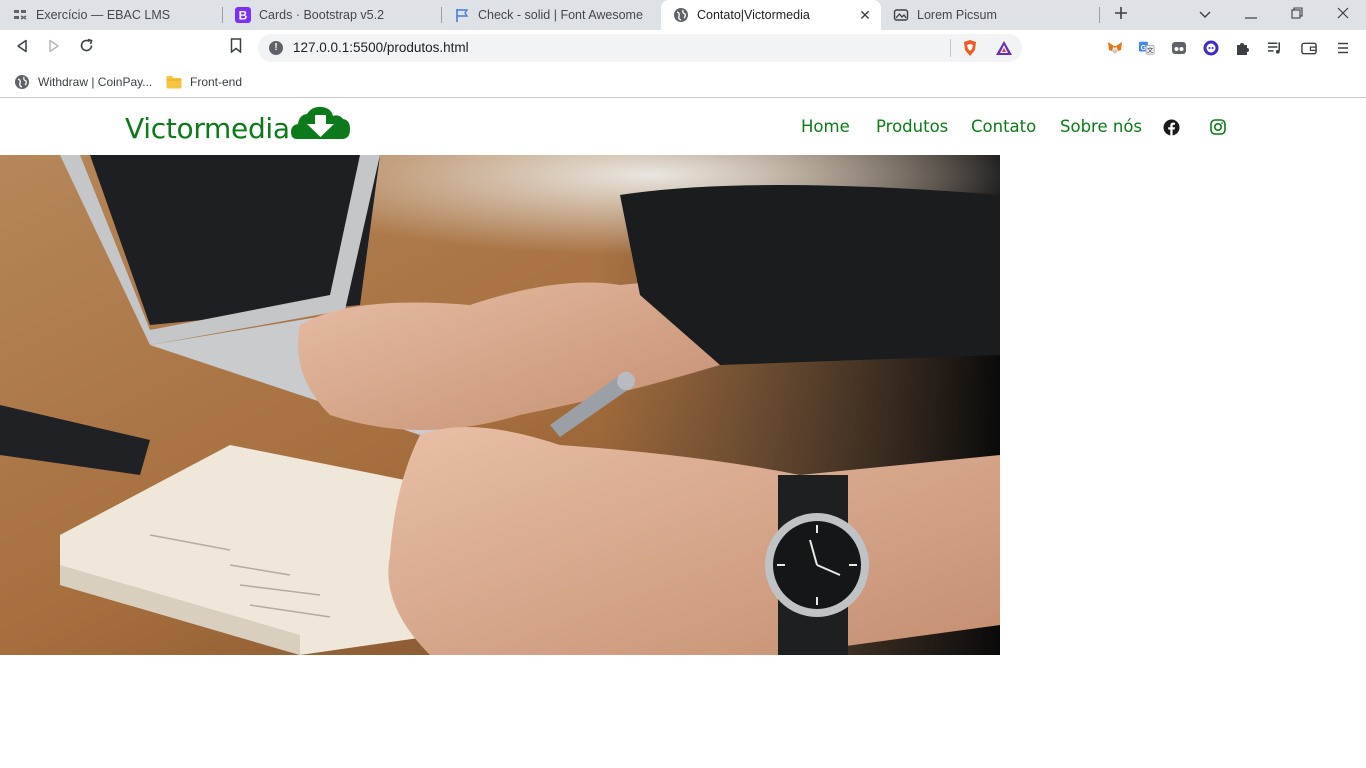 The height and width of the screenshot is (768, 1366). Describe the element at coordinates (1243, 48) in the screenshot. I see `puzzle-icon` at that location.